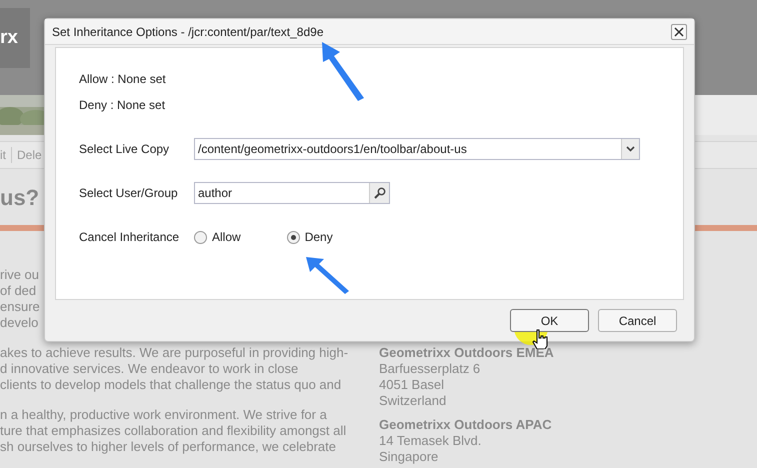 This screenshot has width=757, height=468. What do you see at coordinates (129, 193) in the screenshot?
I see `field-label: Select User/Group` at bounding box center [129, 193].